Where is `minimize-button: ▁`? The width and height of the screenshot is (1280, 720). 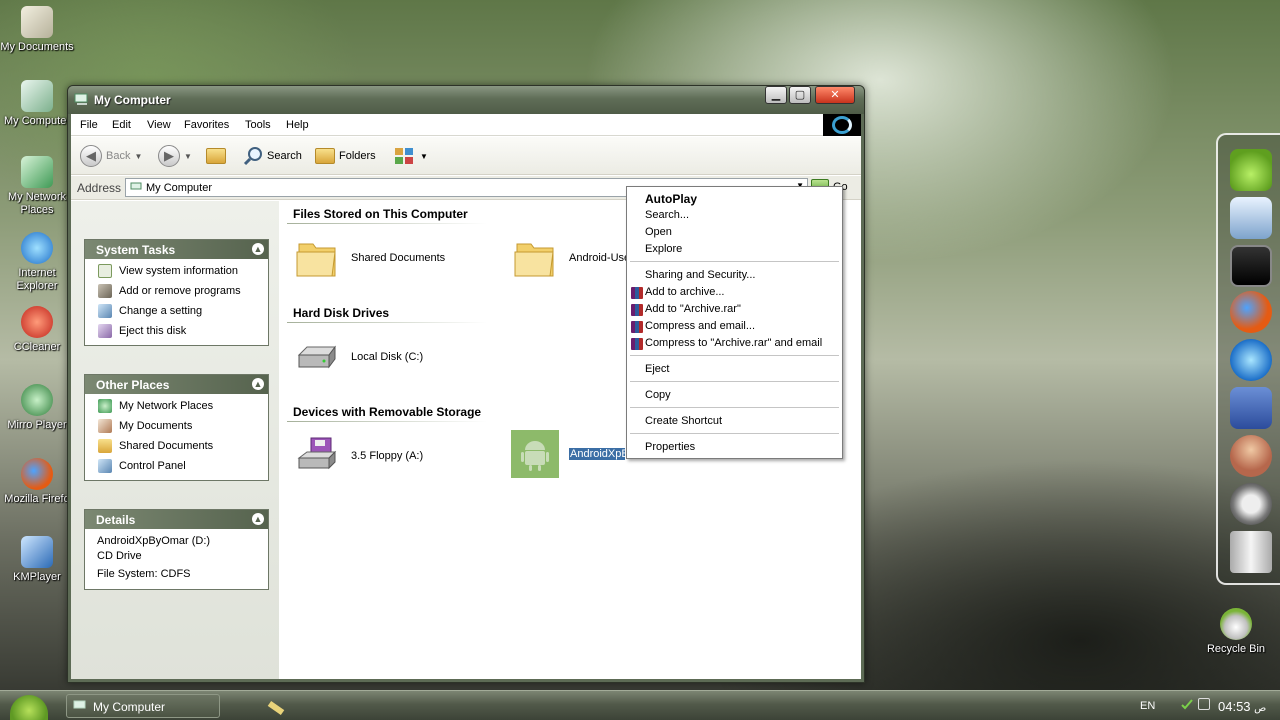
minimize-button: ▁ is located at coordinates (776, 95).